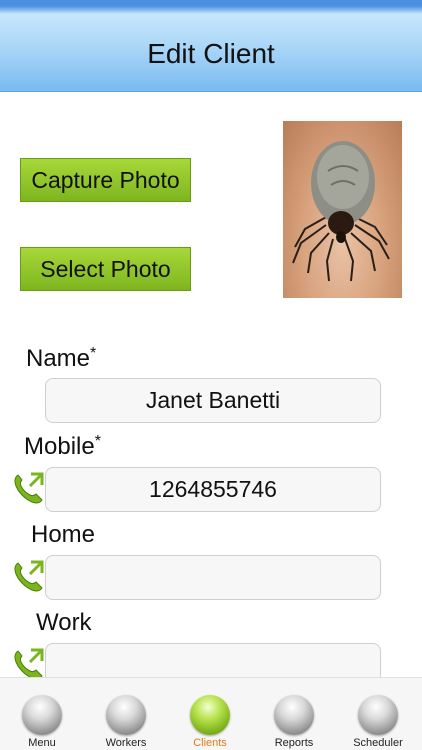  What do you see at coordinates (210, 743) in the screenshot?
I see `tab-label: Clients` at bounding box center [210, 743].